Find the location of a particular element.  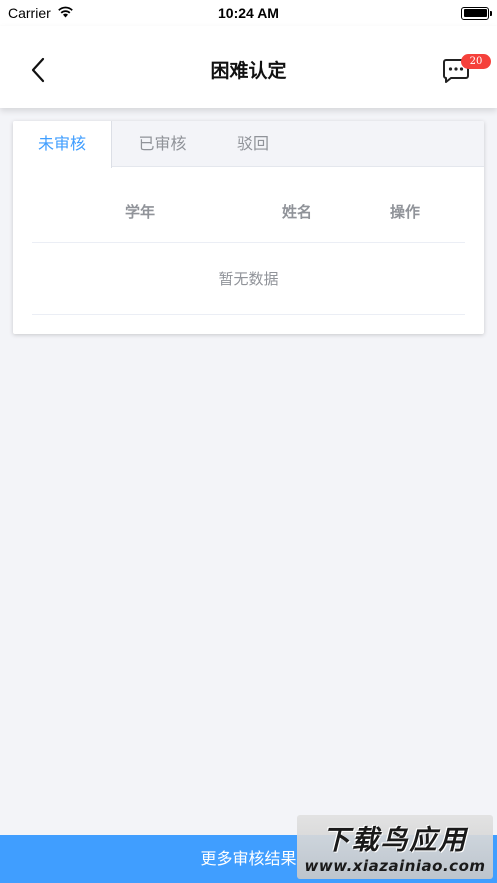

status-time: 10:24 AM is located at coordinates (248, 13).